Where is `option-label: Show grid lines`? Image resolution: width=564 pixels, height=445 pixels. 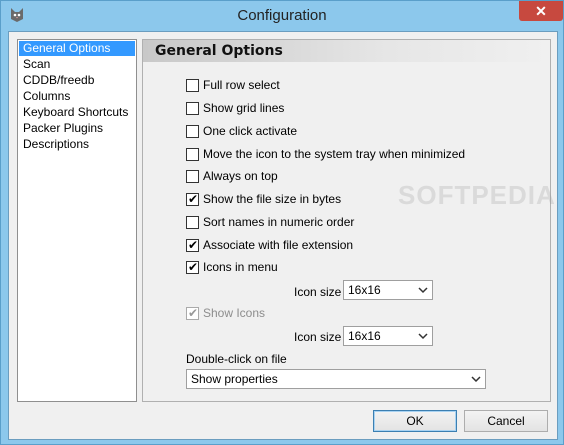
option-label: Show grid lines is located at coordinates (244, 108).